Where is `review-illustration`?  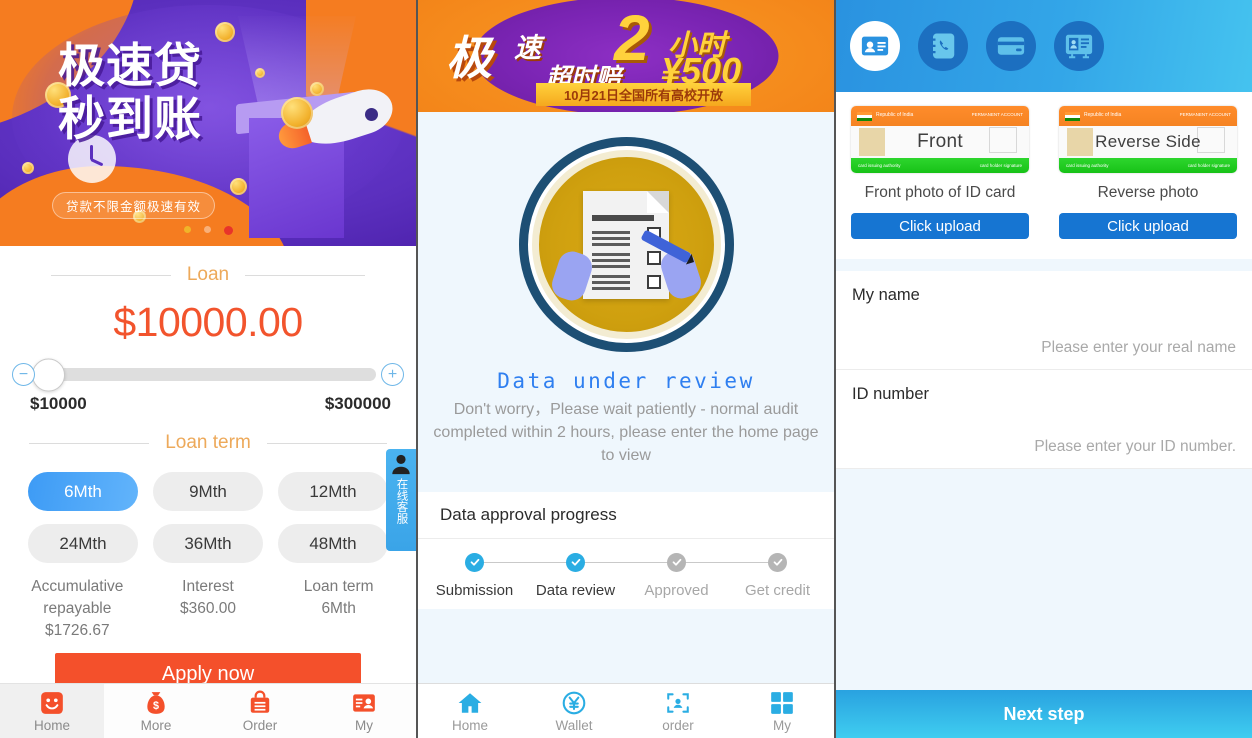 review-illustration is located at coordinates (626, 244).